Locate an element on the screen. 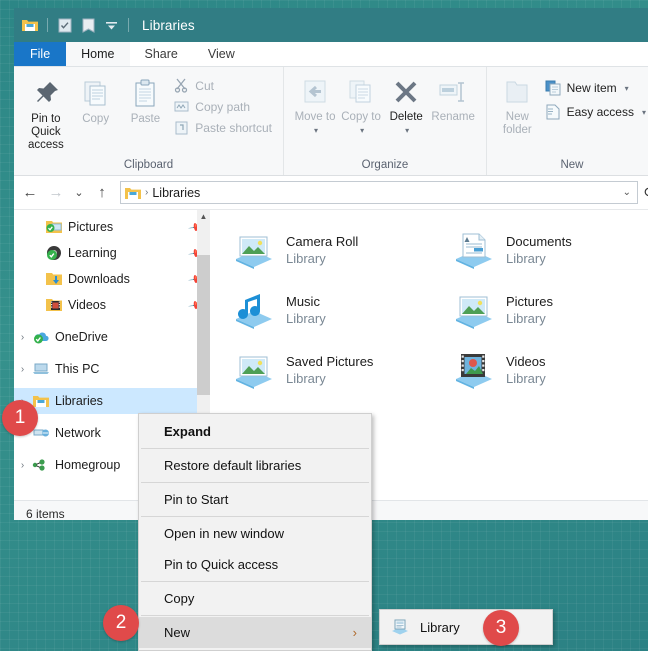 The width and height of the screenshot is (648, 651). forward-arrow-icon: → is located at coordinates (56, 193).